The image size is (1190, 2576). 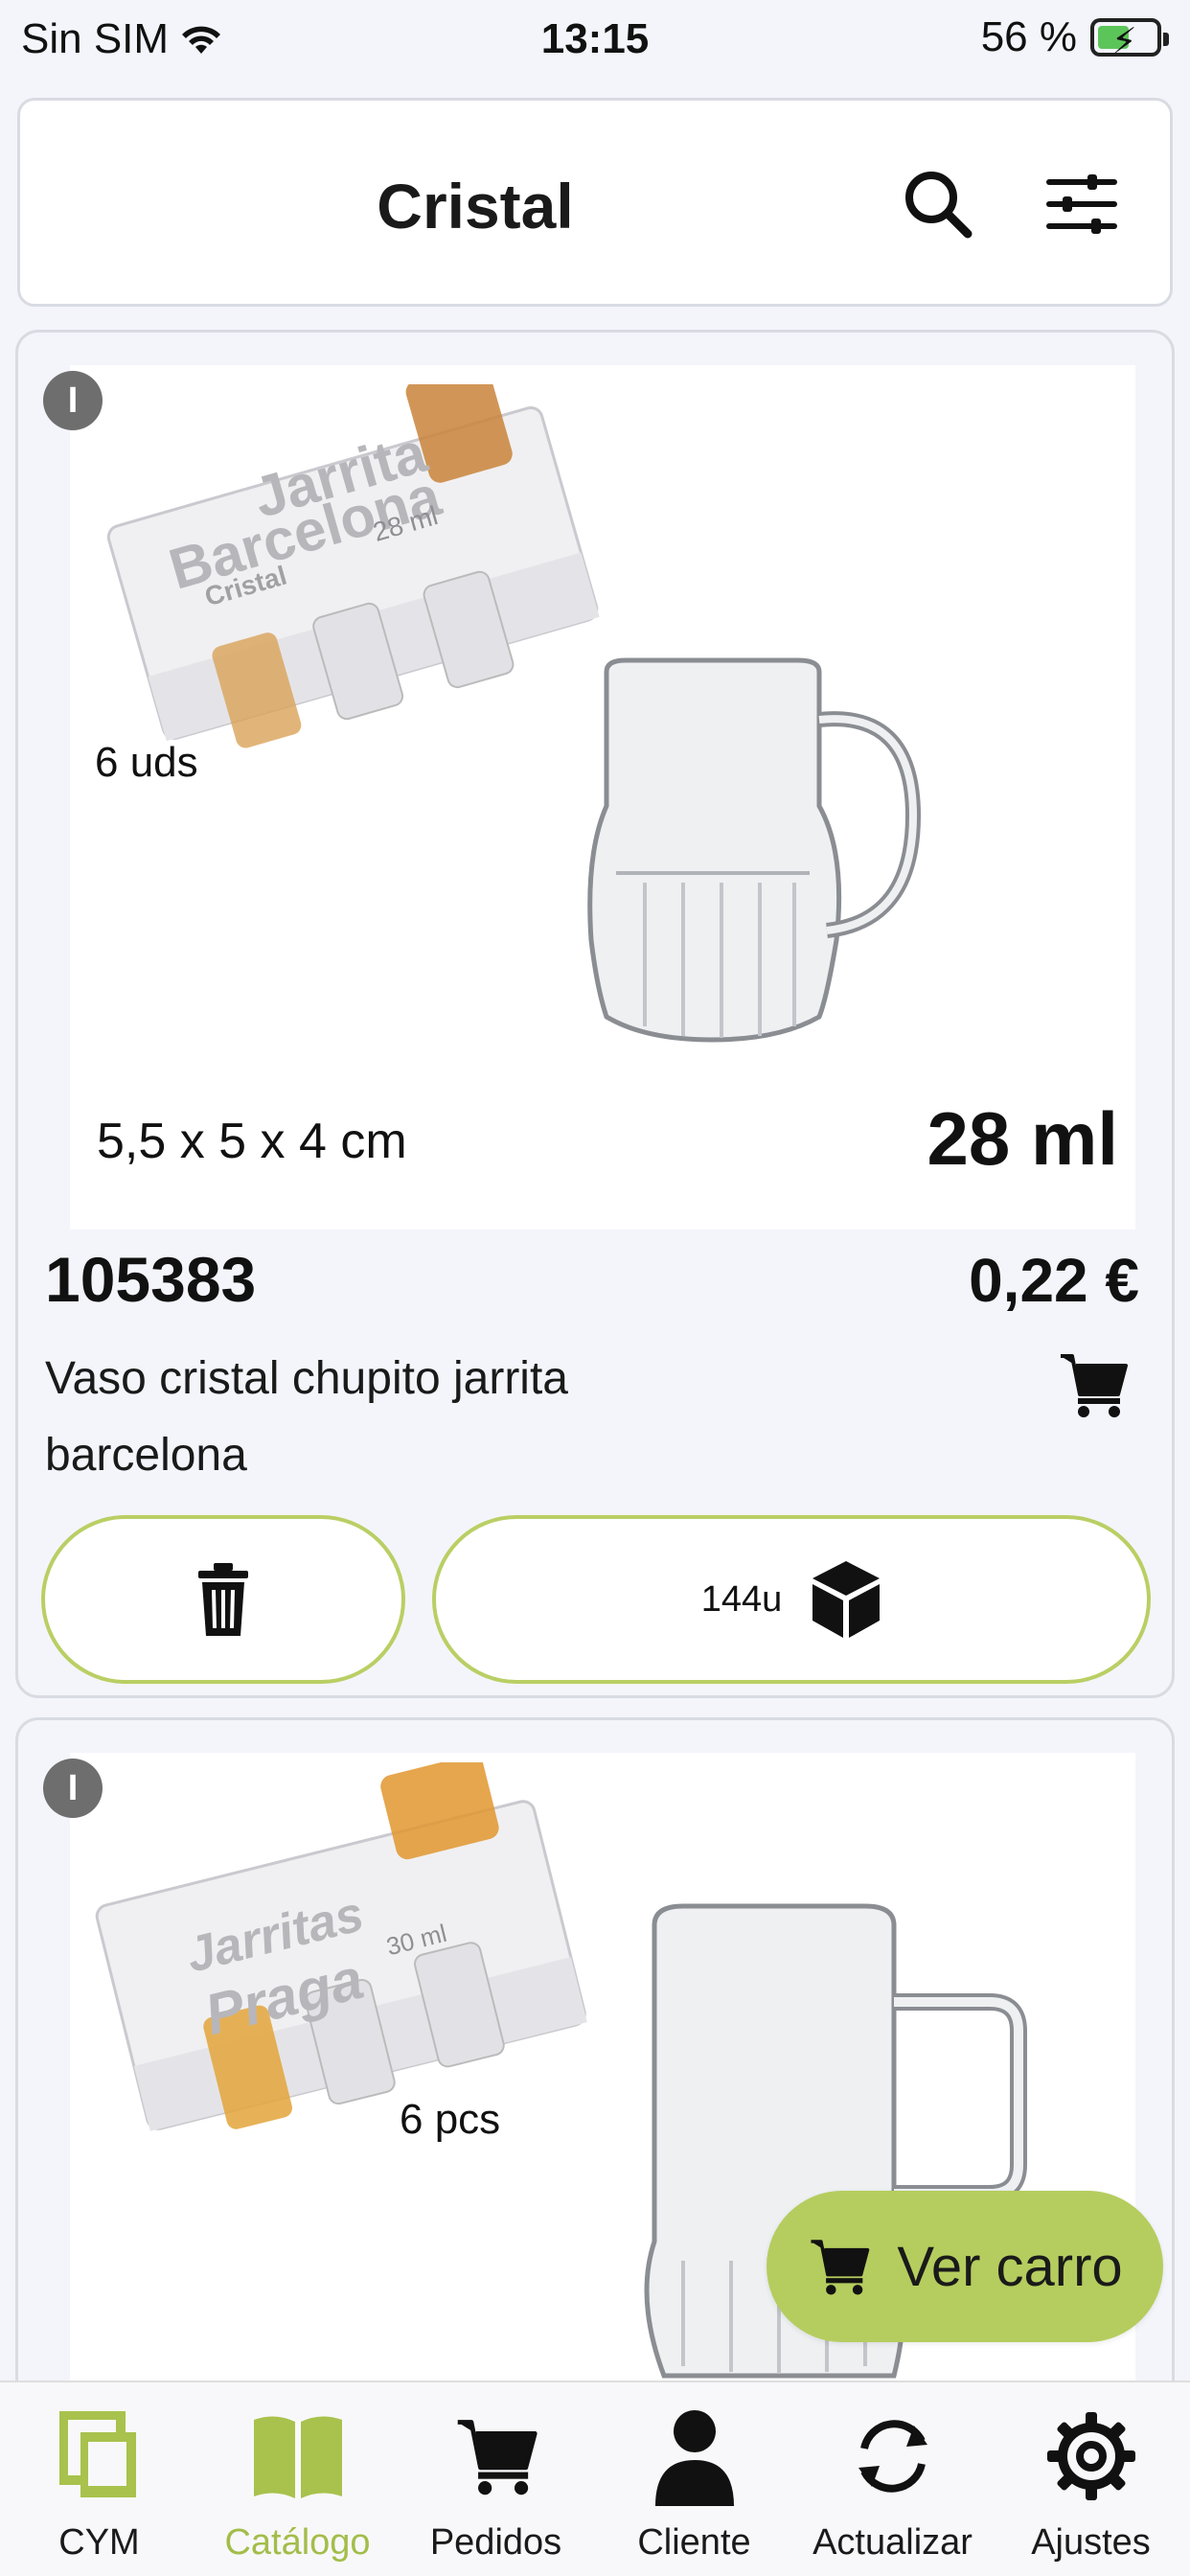 I want to click on search-icon, so click(x=939, y=205).